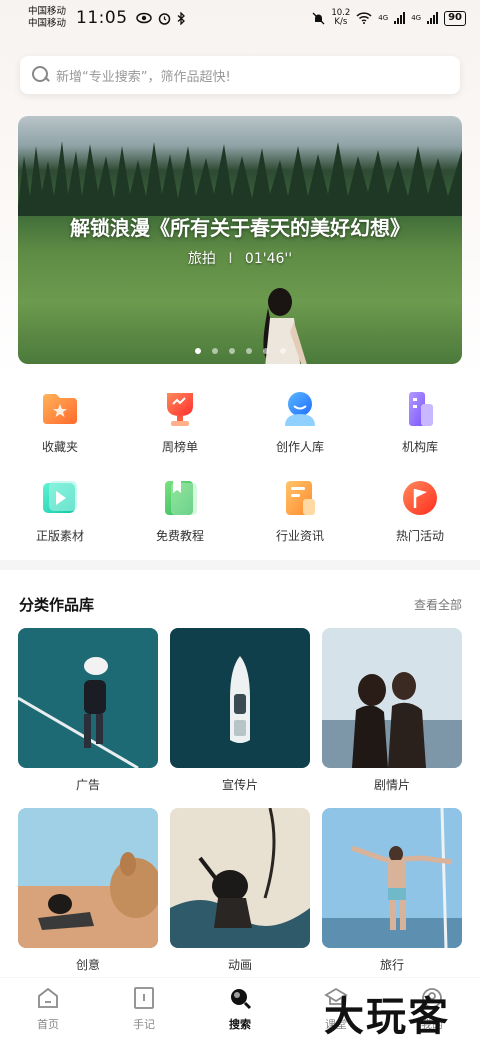  What do you see at coordinates (391, 785) in the screenshot?
I see `category-label: 剧情片` at bounding box center [391, 785].